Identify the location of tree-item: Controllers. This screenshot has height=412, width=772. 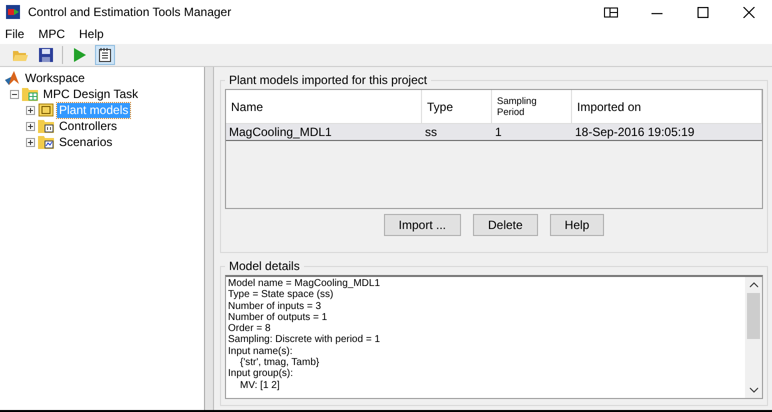
(88, 126).